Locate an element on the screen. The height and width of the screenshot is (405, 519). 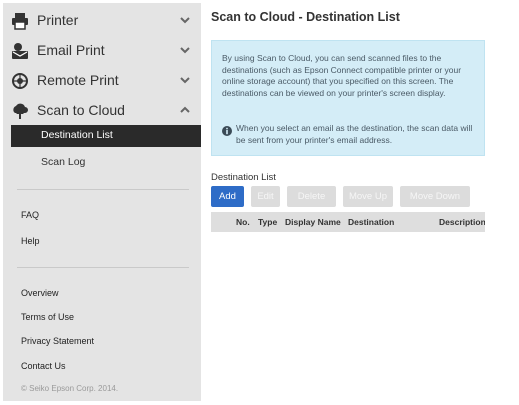
nav-item-printer: Printer is located at coordinates (102, 21).